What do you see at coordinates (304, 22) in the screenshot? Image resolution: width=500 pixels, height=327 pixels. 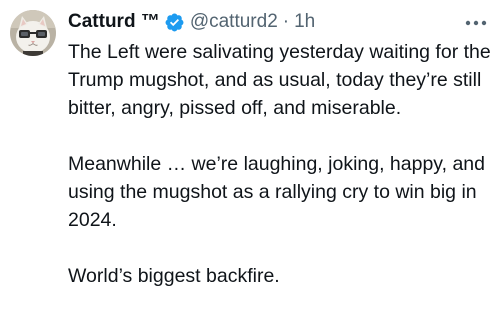 I see `timestamp: 1h` at bounding box center [304, 22].